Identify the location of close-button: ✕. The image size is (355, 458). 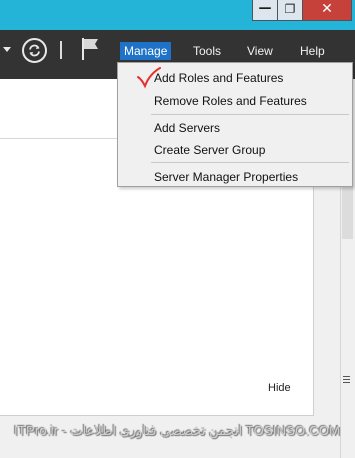
(327, 10).